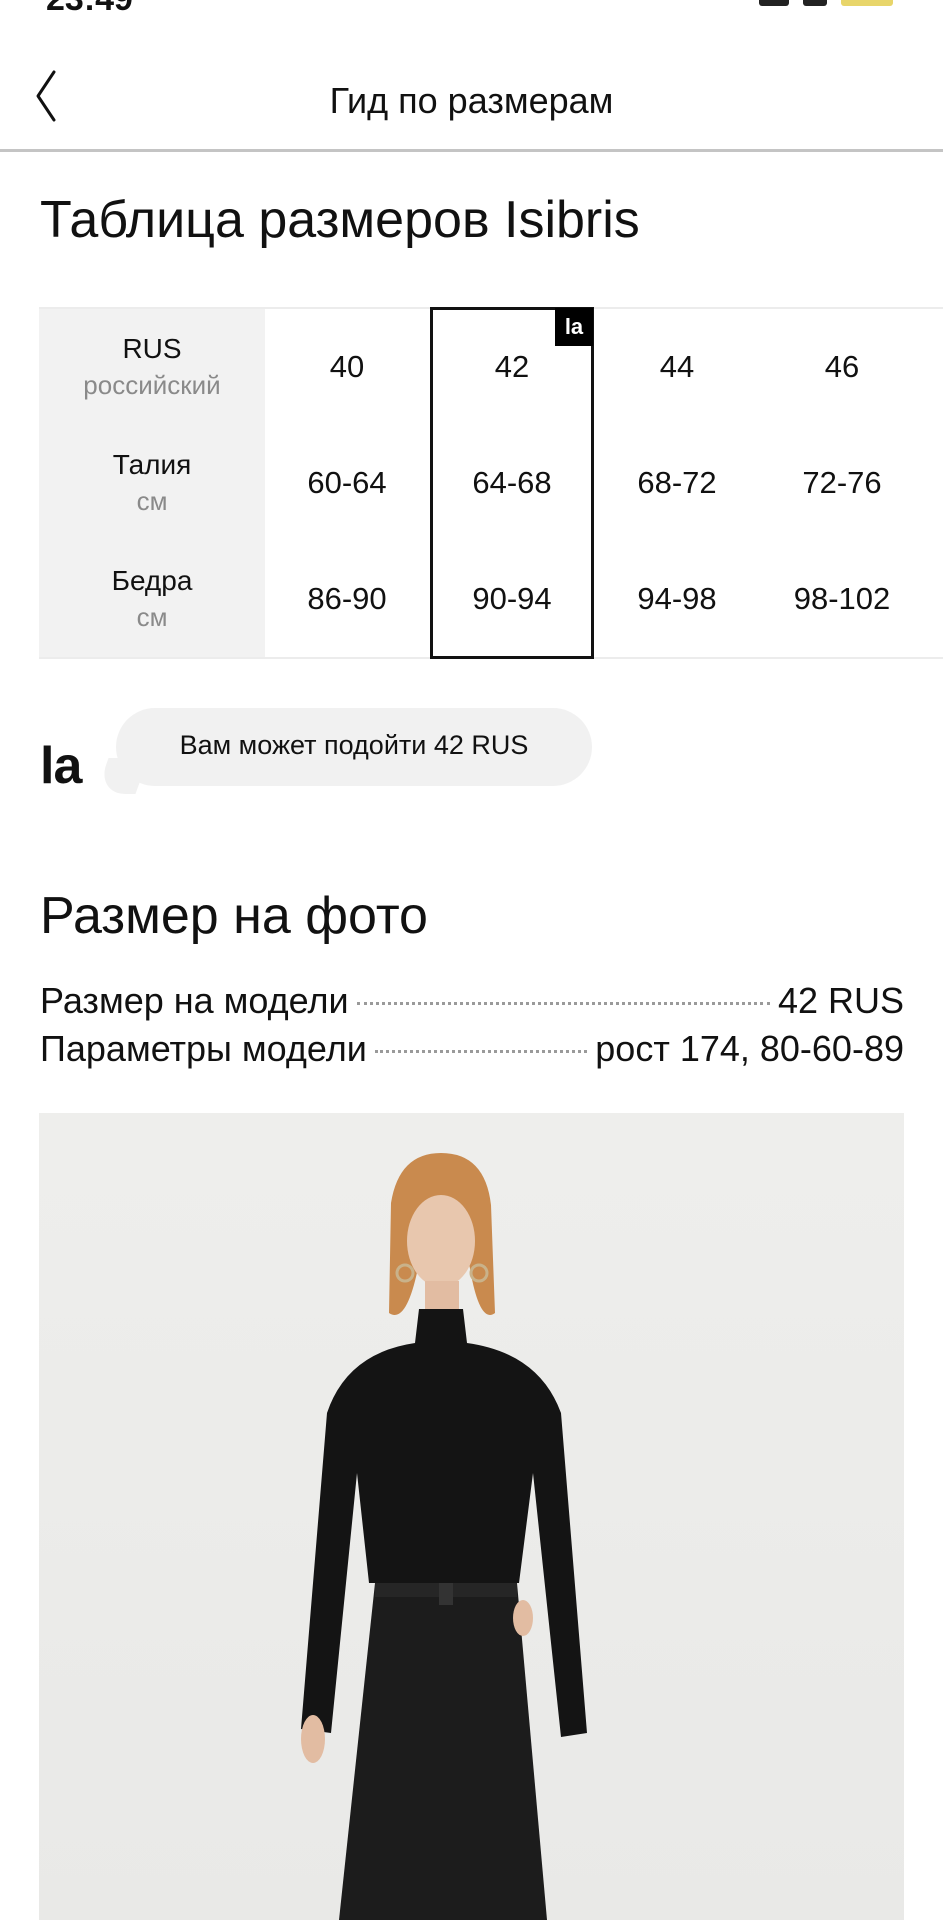  Describe the element at coordinates (749, 1048) in the screenshot. I see `model-params-value: рост 174, 80-60-89` at that location.